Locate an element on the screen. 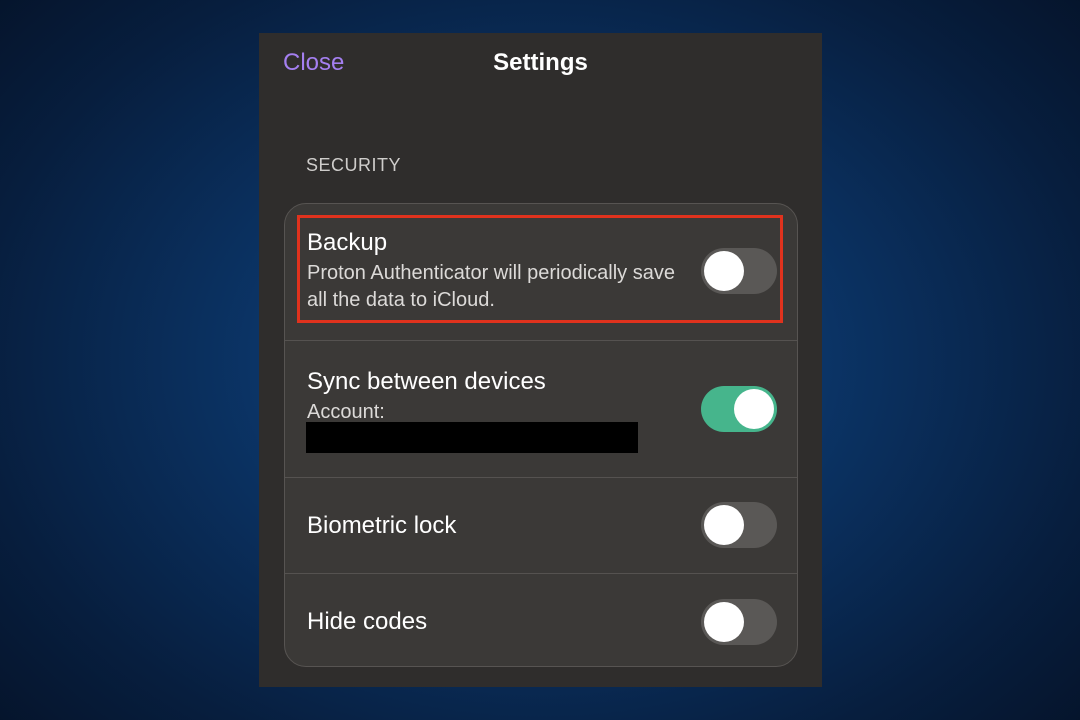 This screenshot has width=1080, height=720. biometric-lock-toggle is located at coordinates (739, 525).